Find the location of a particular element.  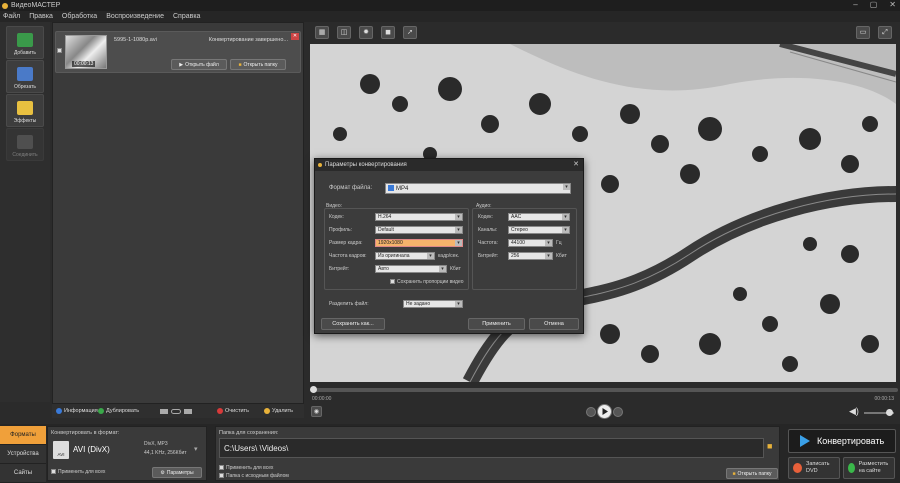

file-checkbox is located at coordinates (59, 50).